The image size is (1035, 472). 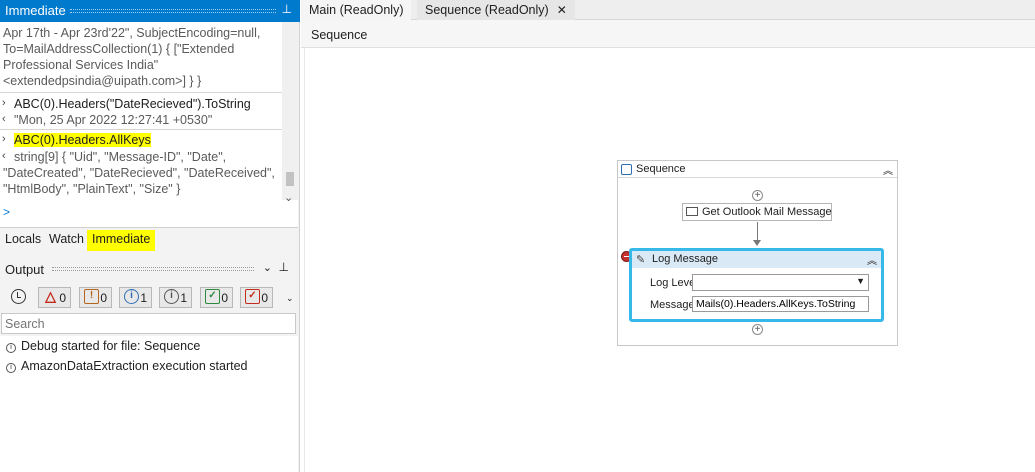 I want to click on dropdown-arrow-icon: ▼, so click(x=860, y=281).